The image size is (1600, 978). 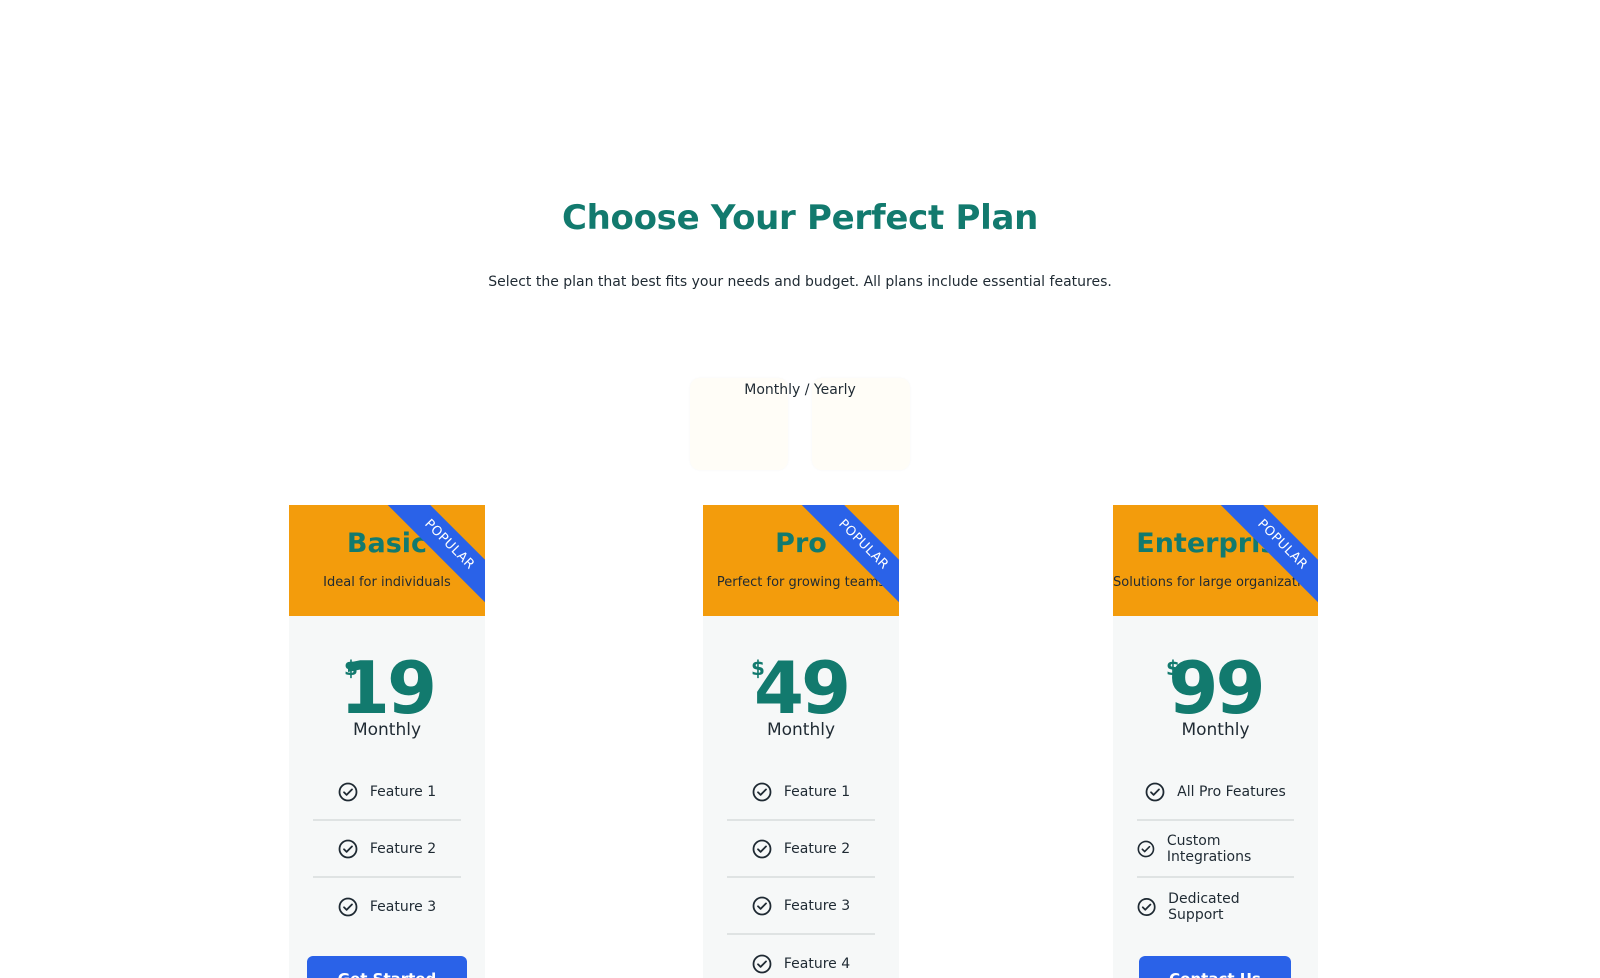 I want to click on plan-price: $ 99 Monthly, so click(x=1215, y=690).